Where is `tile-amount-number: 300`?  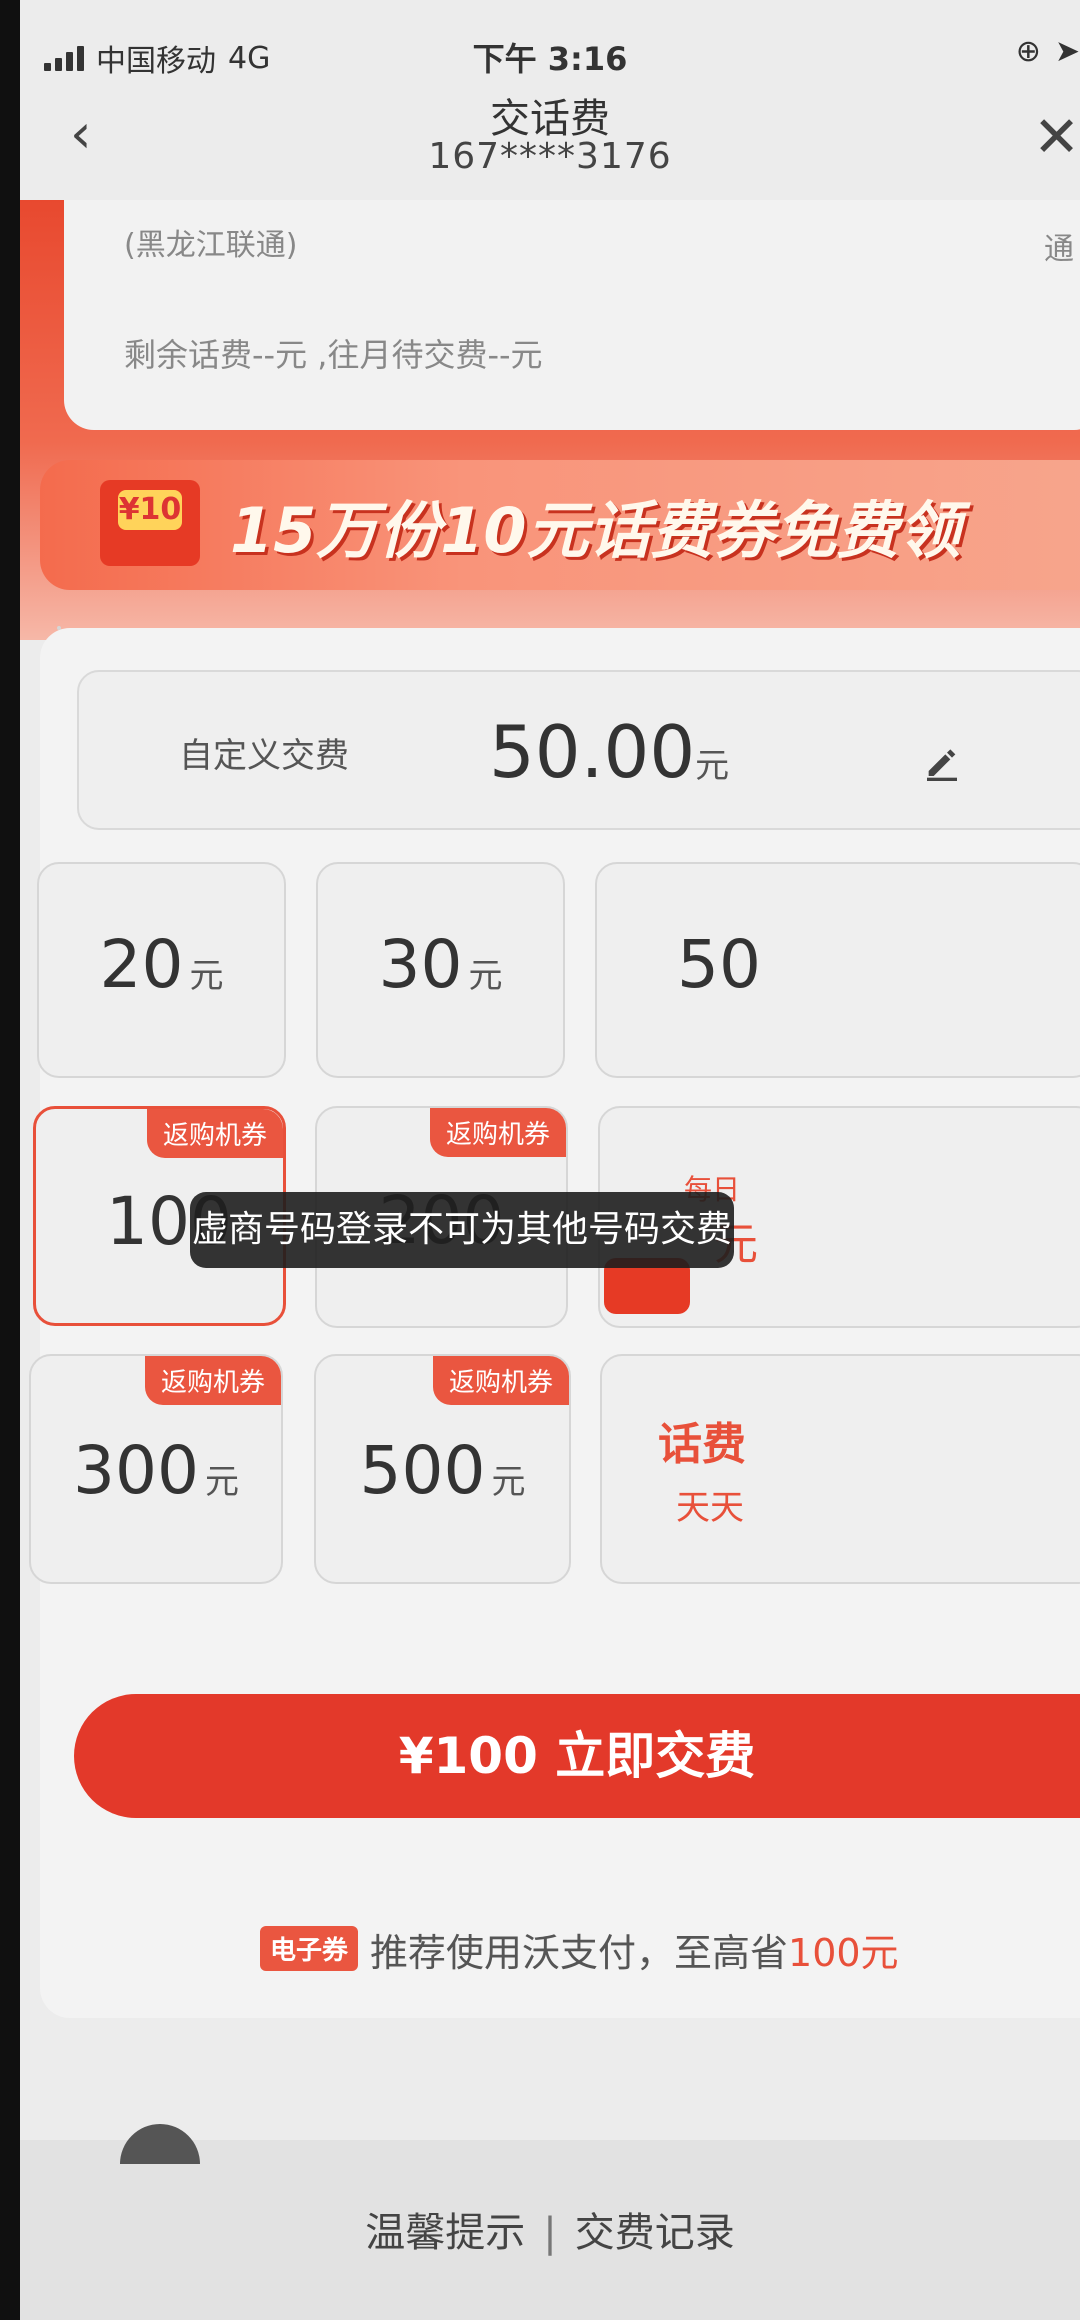 tile-amount-number: 300 is located at coordinates (136, 1470).